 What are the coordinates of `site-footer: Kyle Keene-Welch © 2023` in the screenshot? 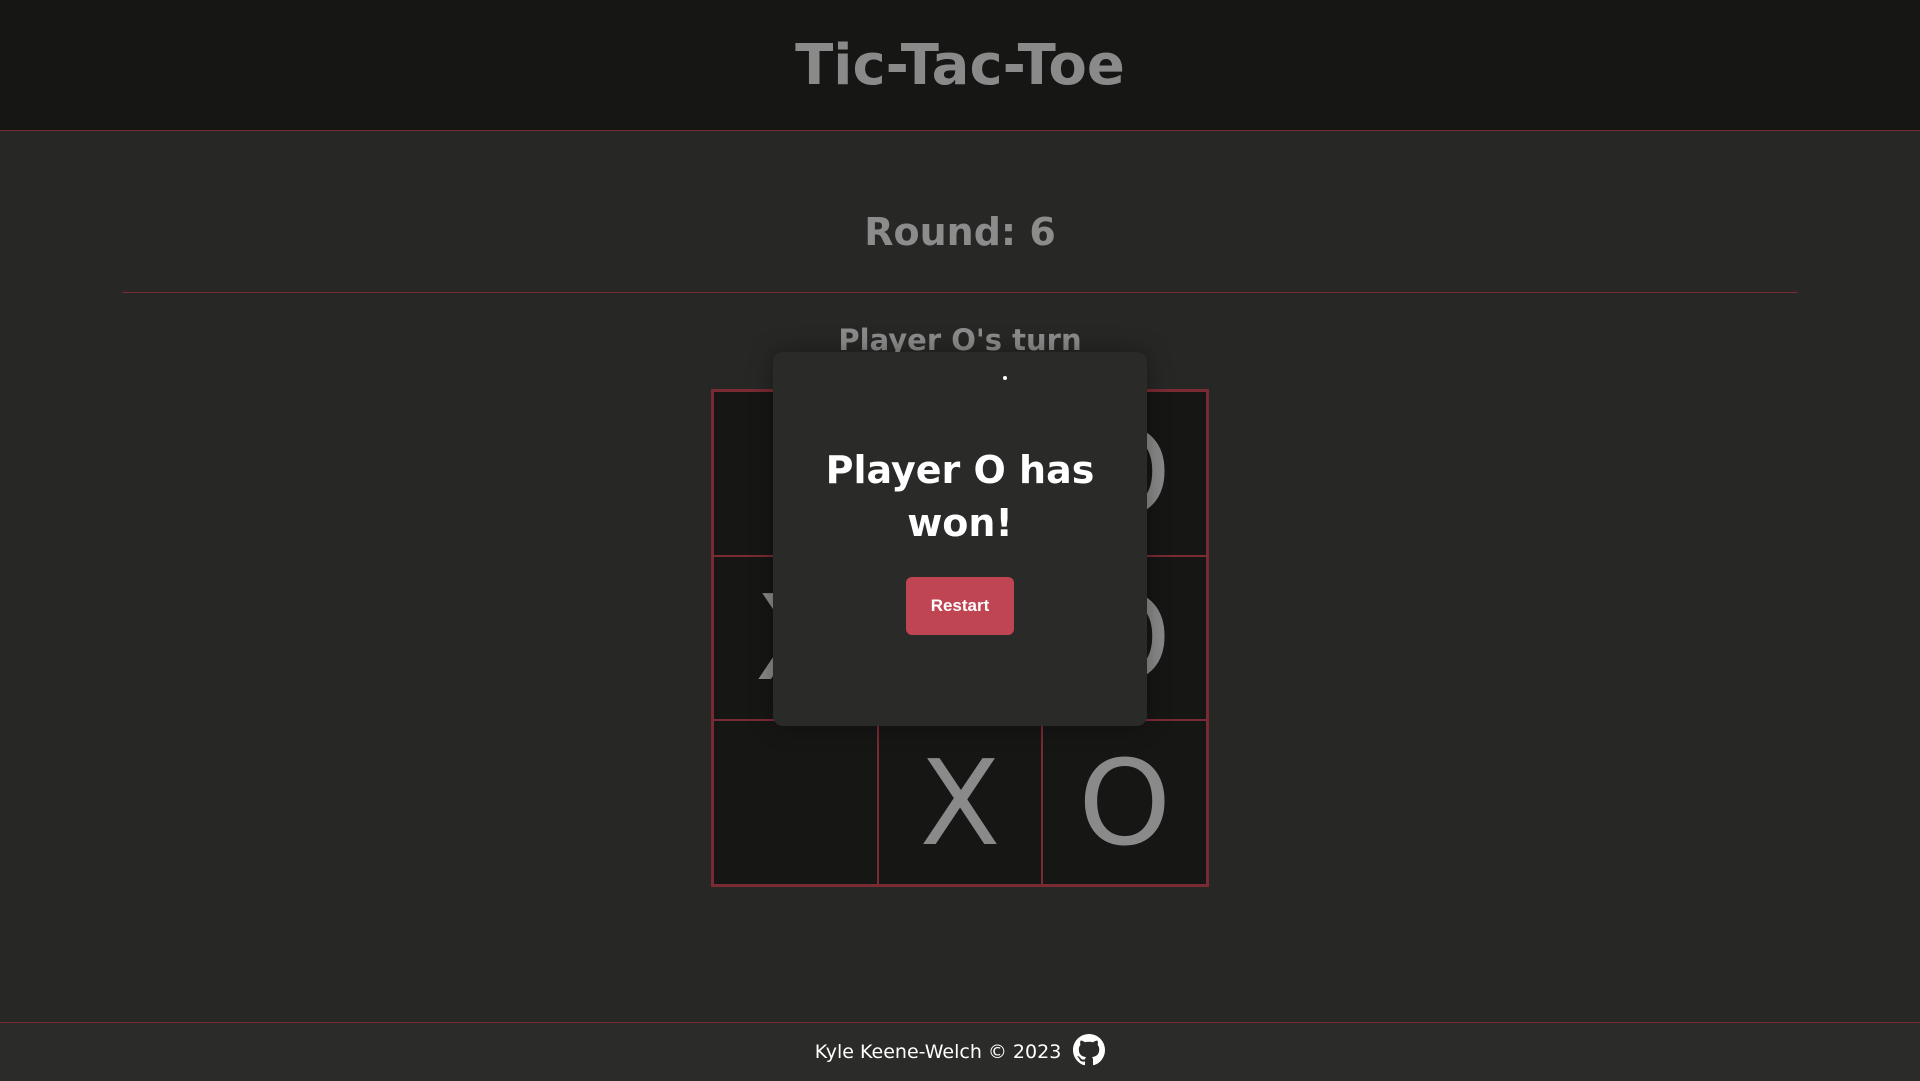 It's located at (960, 1051).